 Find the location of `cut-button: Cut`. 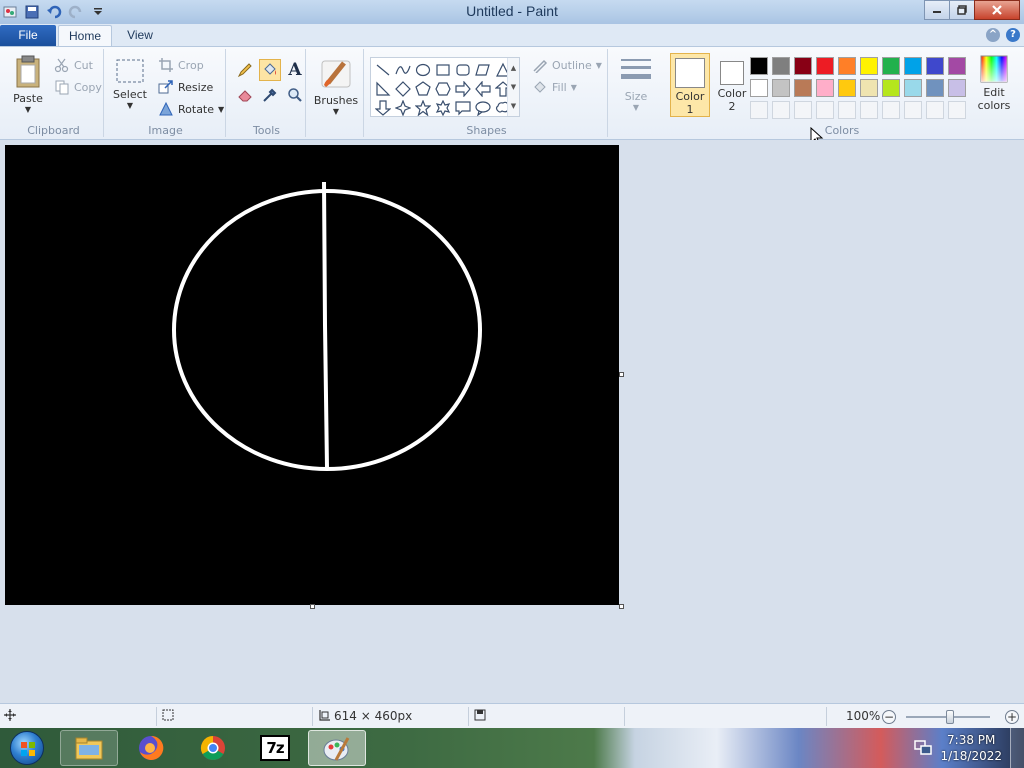

cut-button: Cut is located at coordinates (73, 65).